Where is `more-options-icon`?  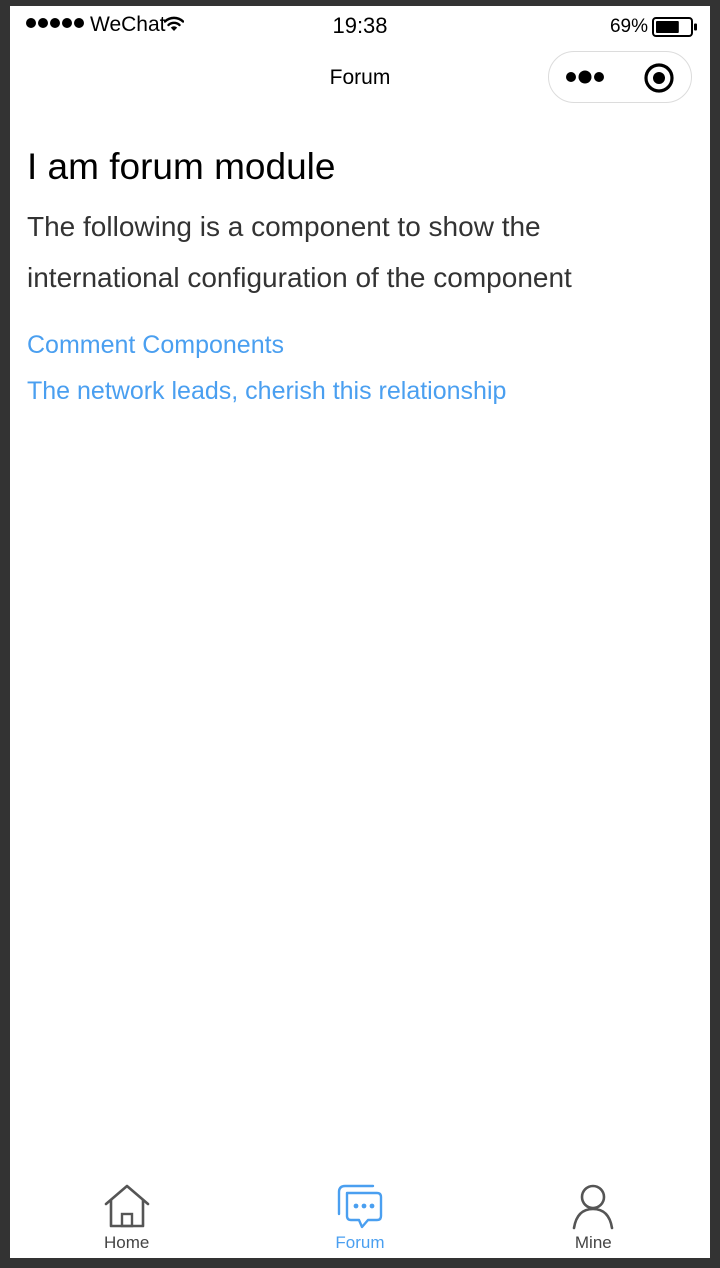 more-options-icon is located at coordinates (585, 79).